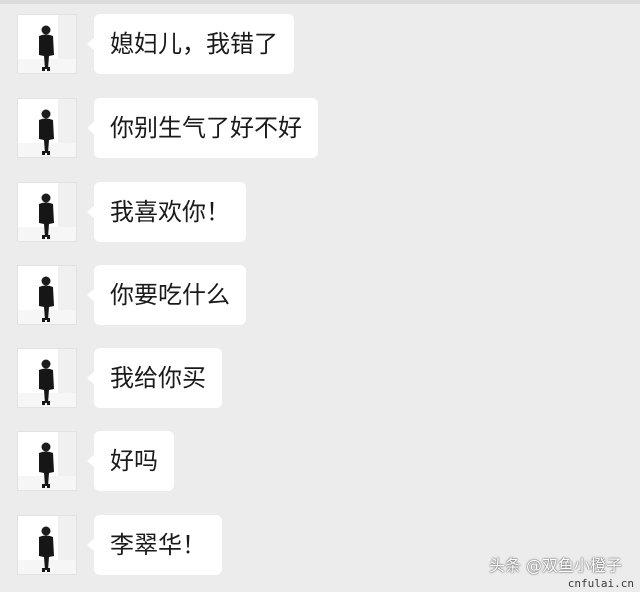  I want to click on message-row: 媳妇儿，我错了, so click(155, 44).